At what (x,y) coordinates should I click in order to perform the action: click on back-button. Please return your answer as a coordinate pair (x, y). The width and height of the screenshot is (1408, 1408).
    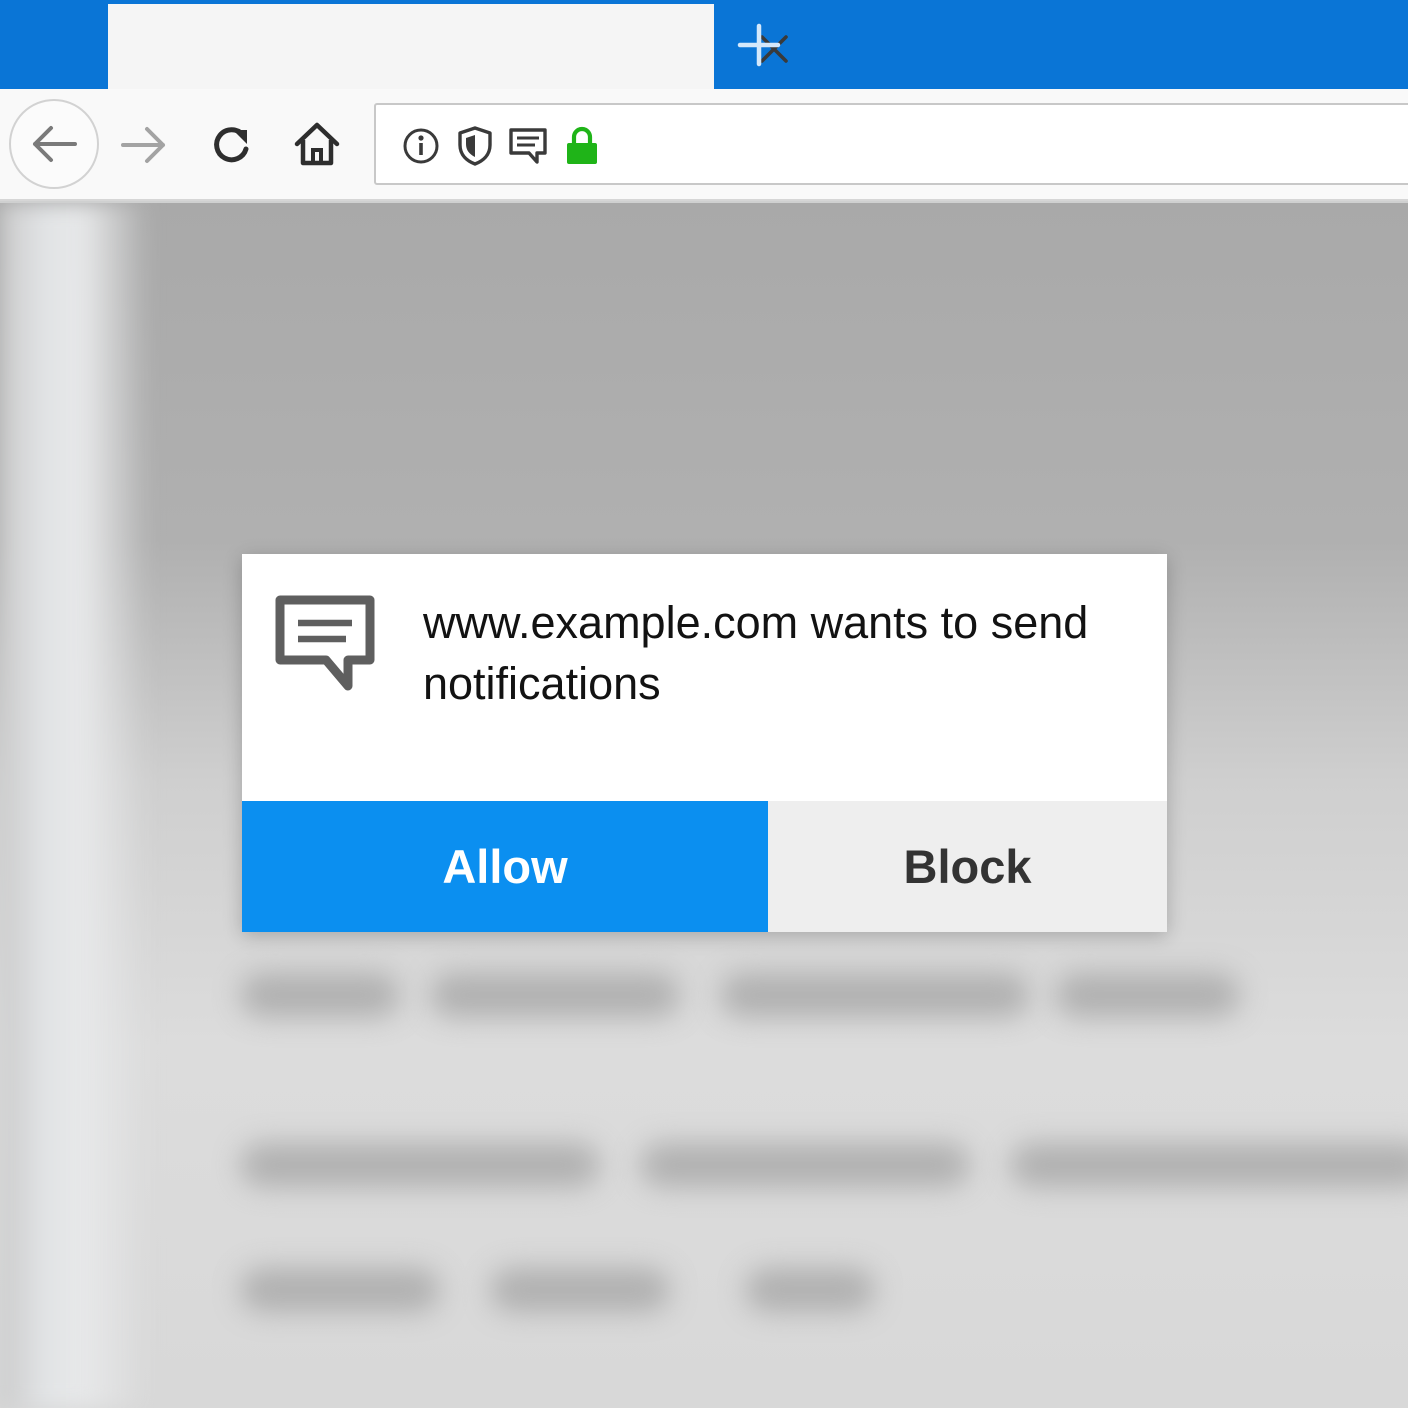
    Looking at the image, I should click on (54, 144).